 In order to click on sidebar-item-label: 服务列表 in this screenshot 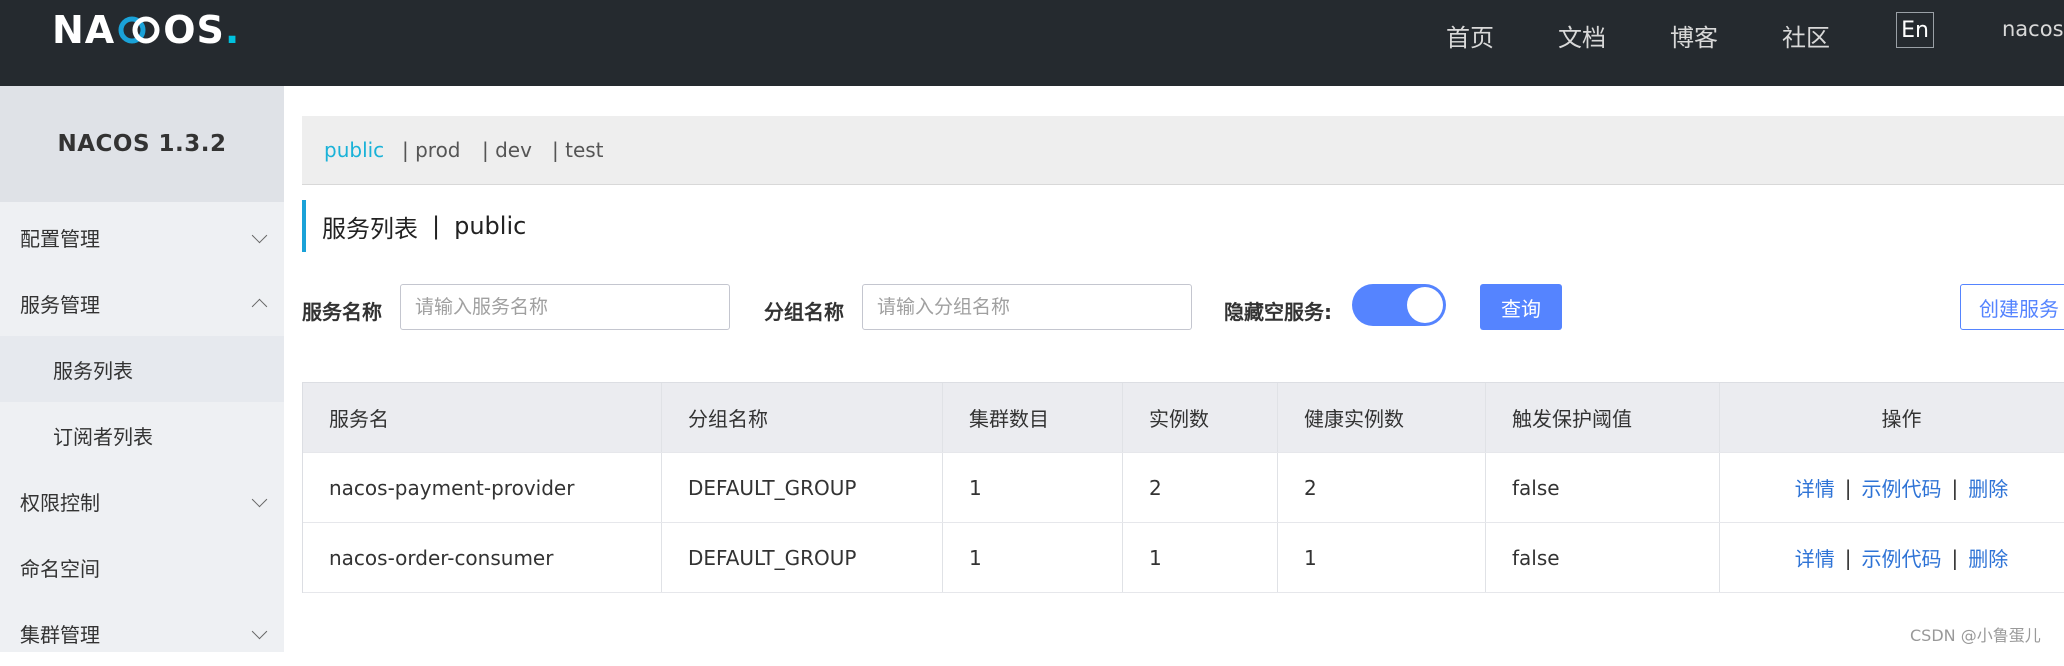, I will do `click(93, 370)`.